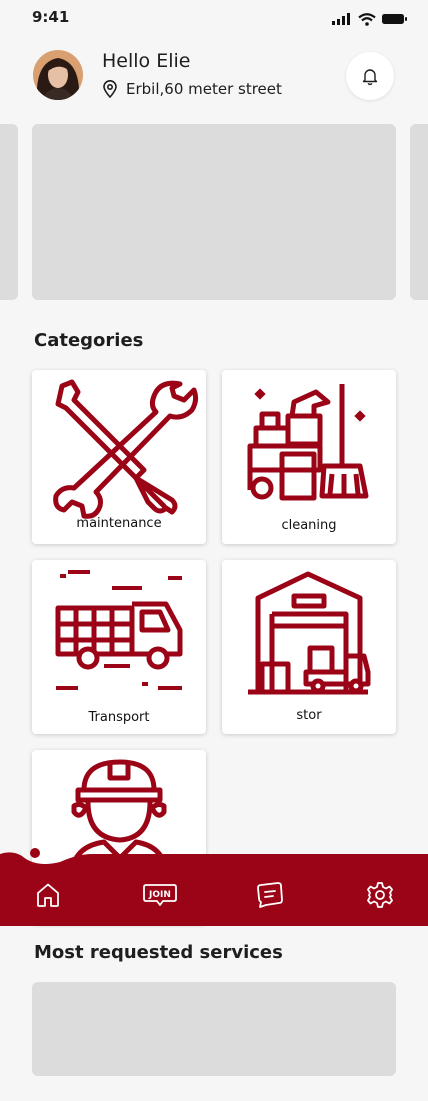  I want to click on wifi-icon, so click(367, 19).